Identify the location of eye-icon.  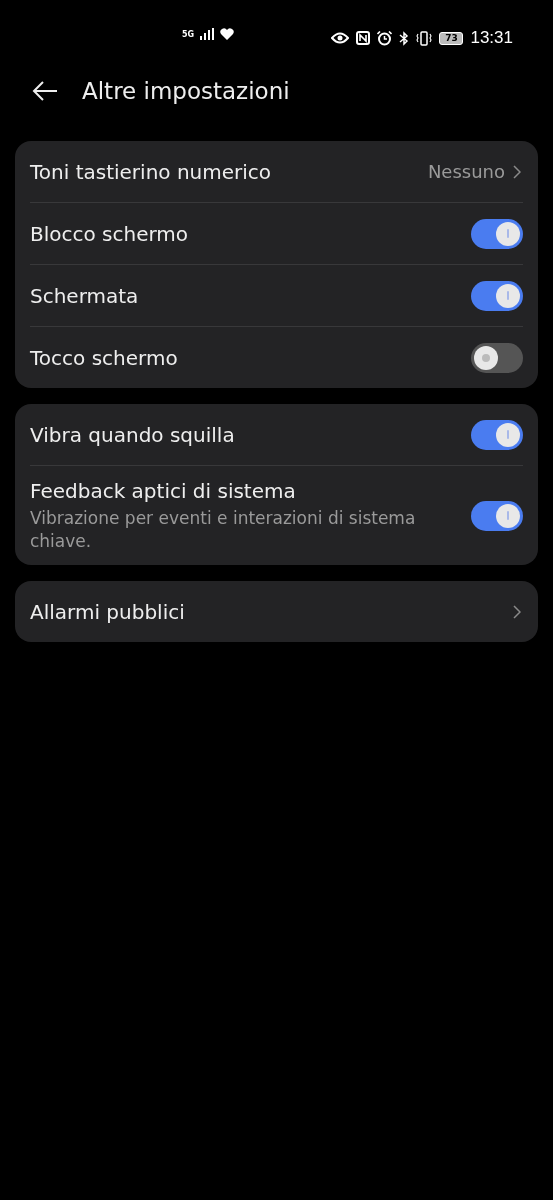
(340, 38).